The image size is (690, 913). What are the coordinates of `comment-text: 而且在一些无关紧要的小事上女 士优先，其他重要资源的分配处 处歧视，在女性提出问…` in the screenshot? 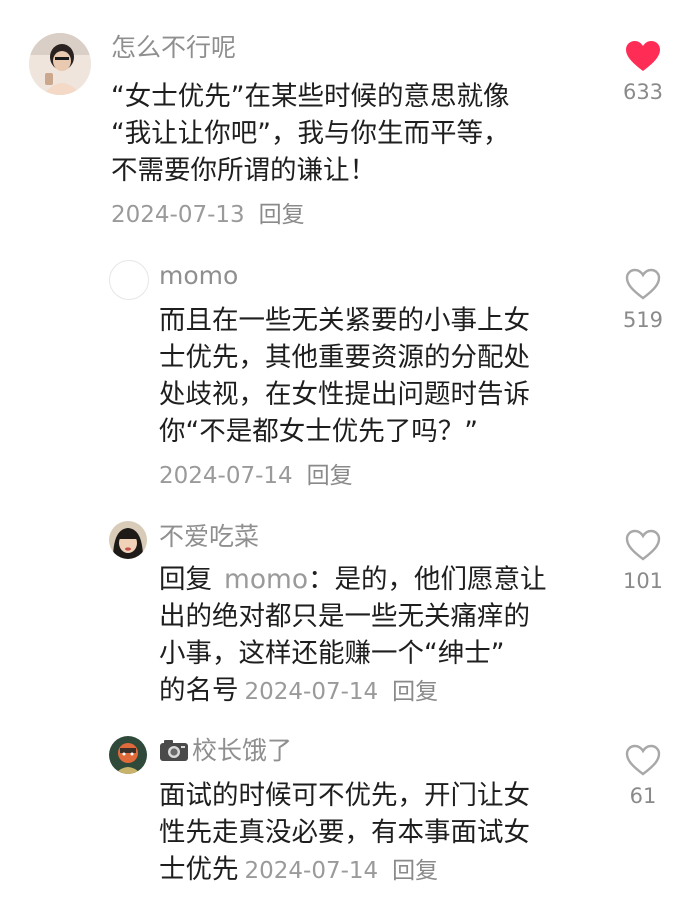 It's located at (344, 376).